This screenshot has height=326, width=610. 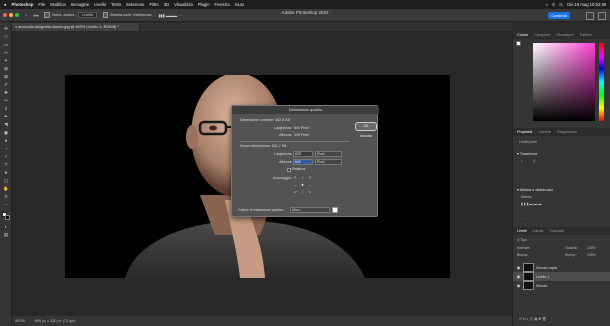 I want to click on wifi-icon: ≈, so click(x=547, y=4).